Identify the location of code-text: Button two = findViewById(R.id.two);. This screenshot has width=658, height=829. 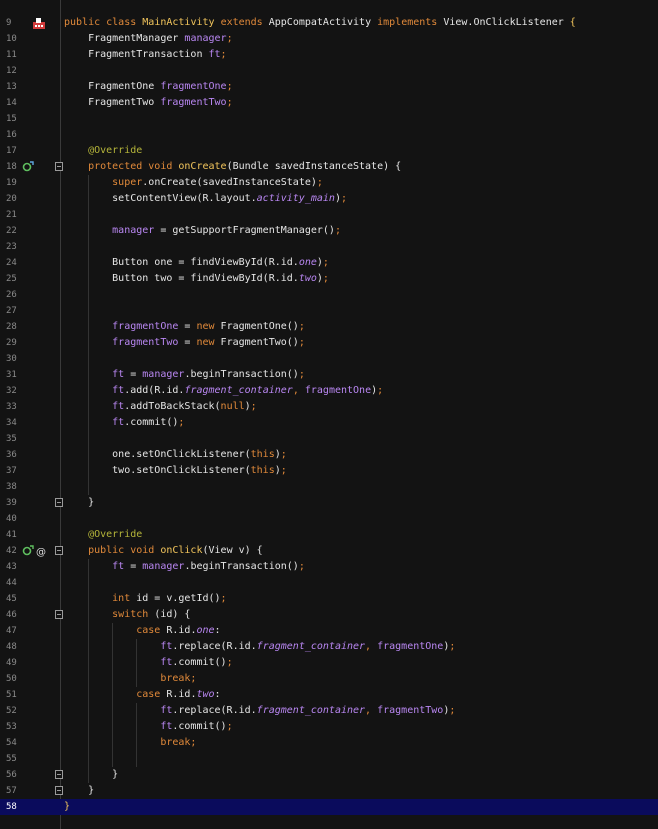
(196, 279).